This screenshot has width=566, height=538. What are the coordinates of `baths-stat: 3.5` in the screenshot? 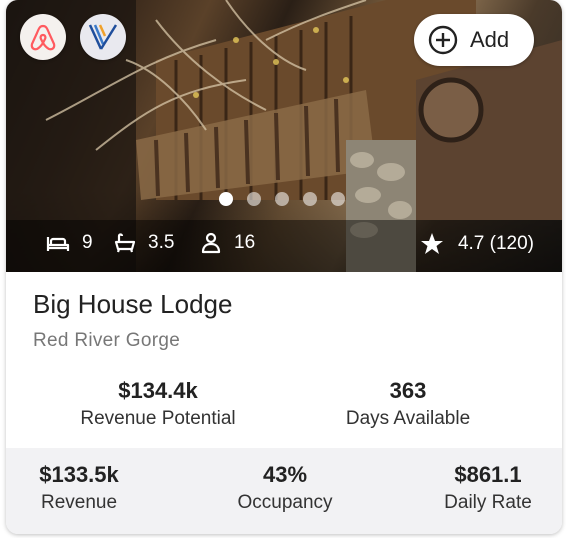 It's located at (144, 243).